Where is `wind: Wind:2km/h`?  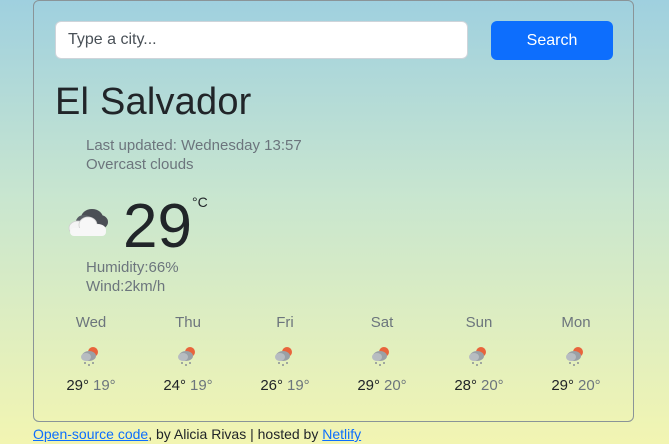 wind: Wind:2km/h is located at coordinates (126, 286).